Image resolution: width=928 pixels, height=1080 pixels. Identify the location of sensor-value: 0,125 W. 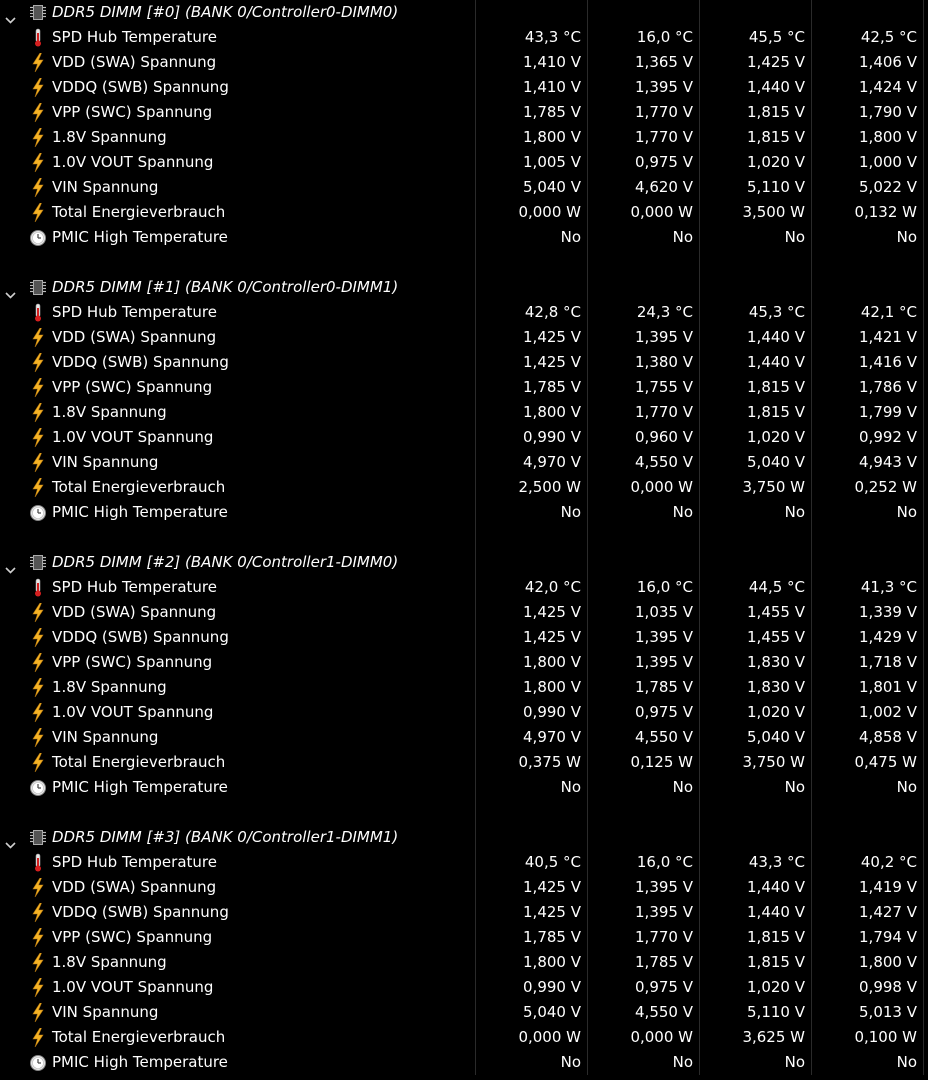
(661, 762).